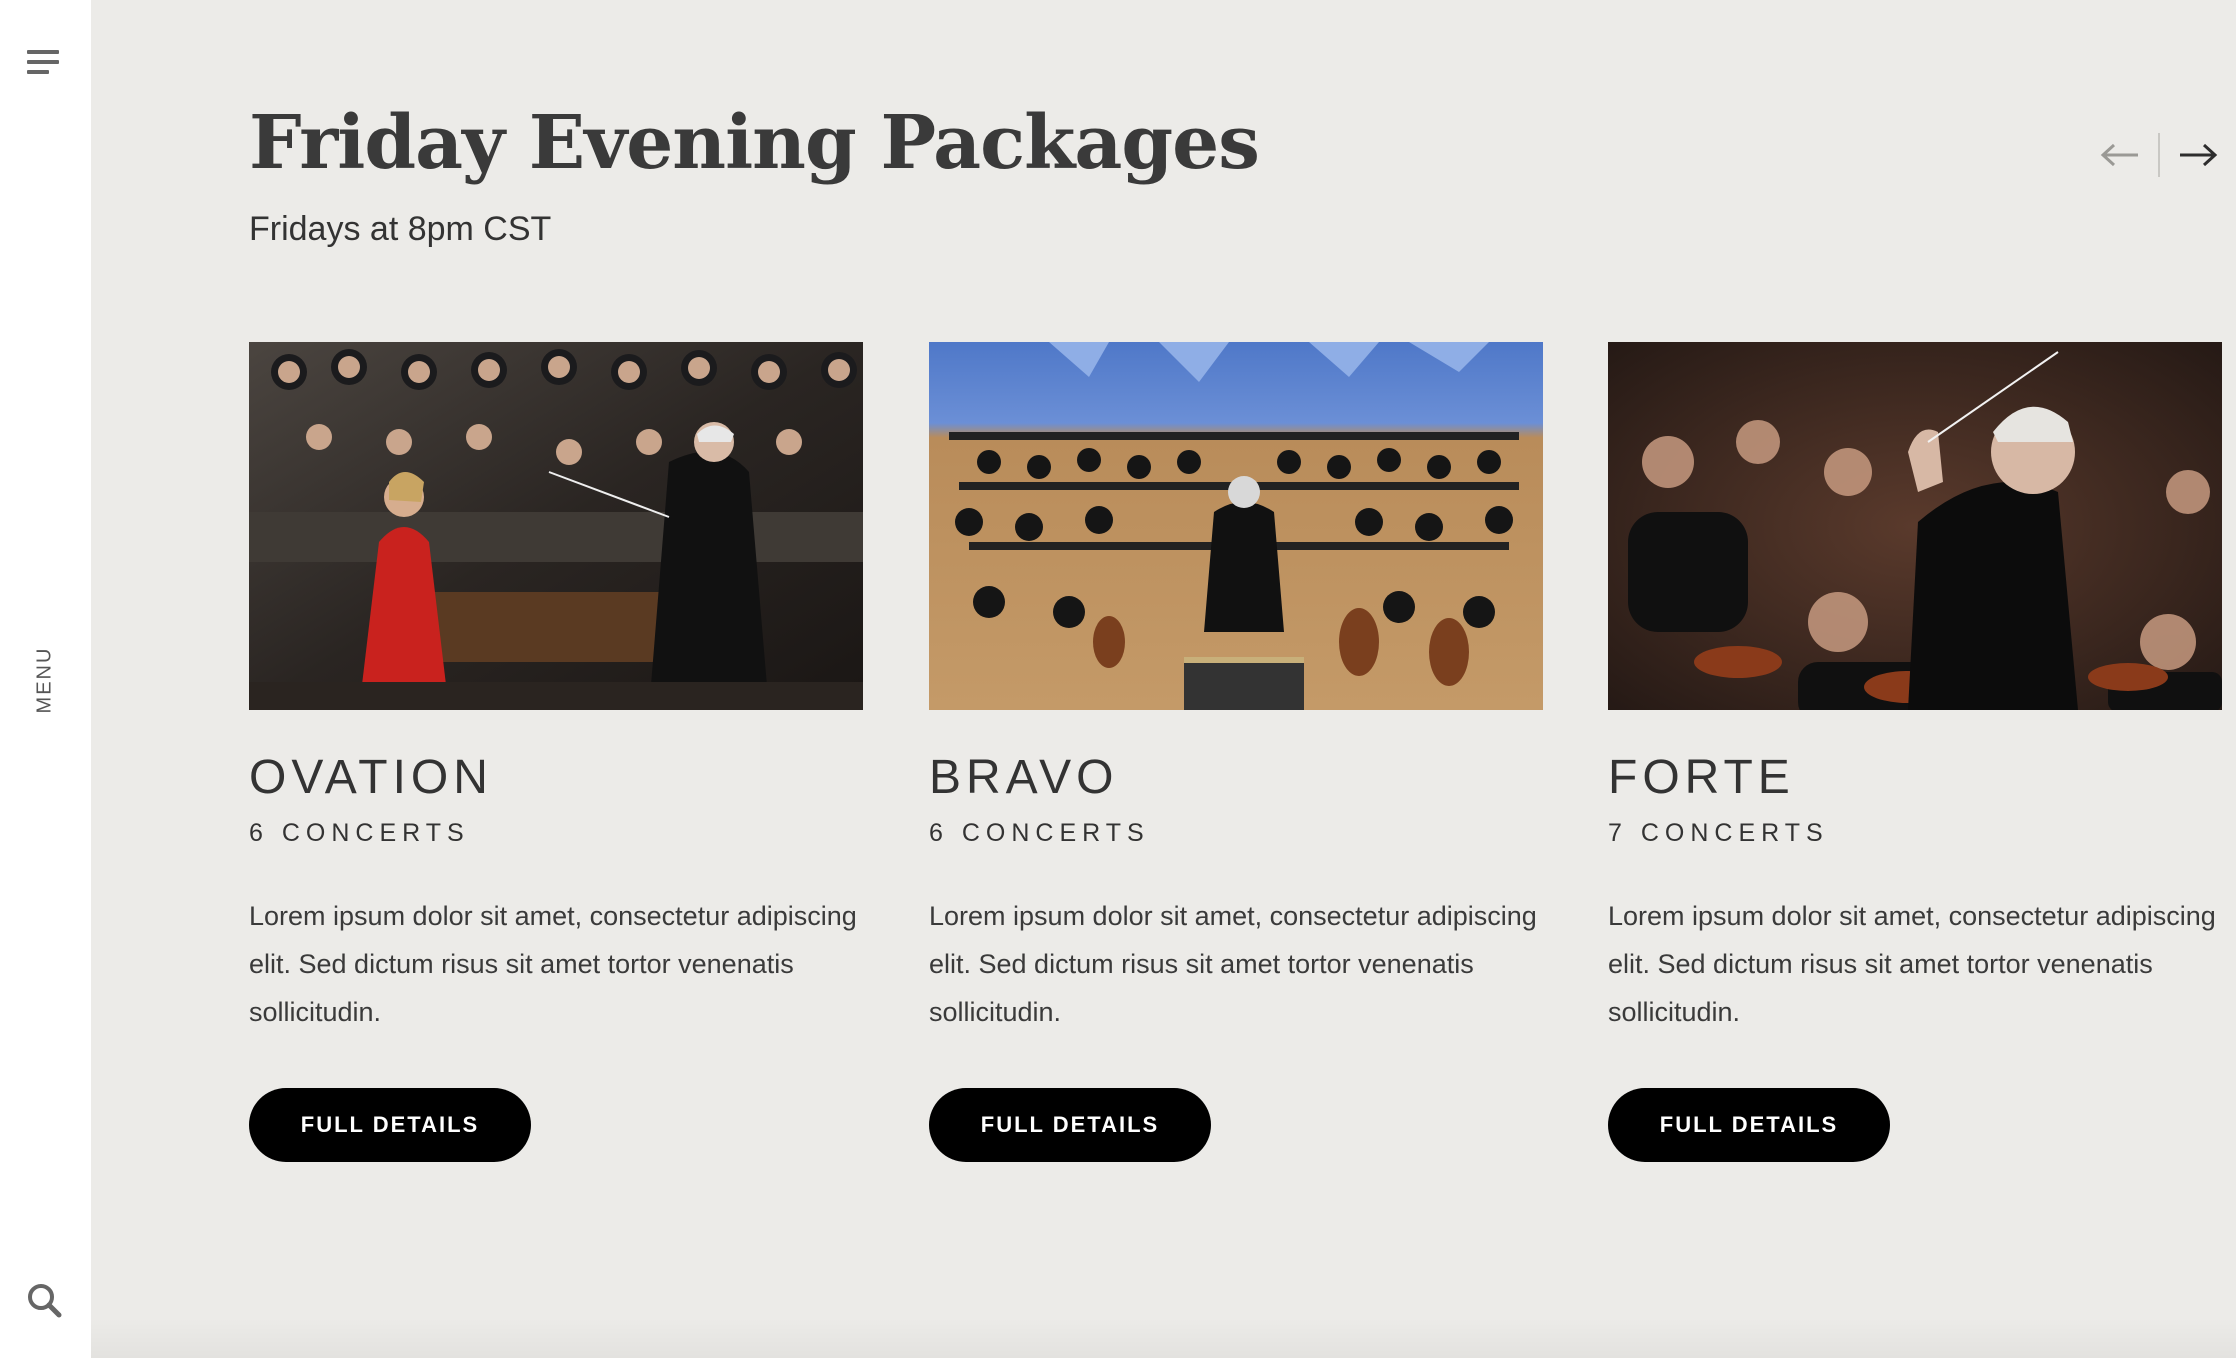  Describe the element at coordinates (556, 526) in the screenshot. I see `package-image-ovation` at that location.